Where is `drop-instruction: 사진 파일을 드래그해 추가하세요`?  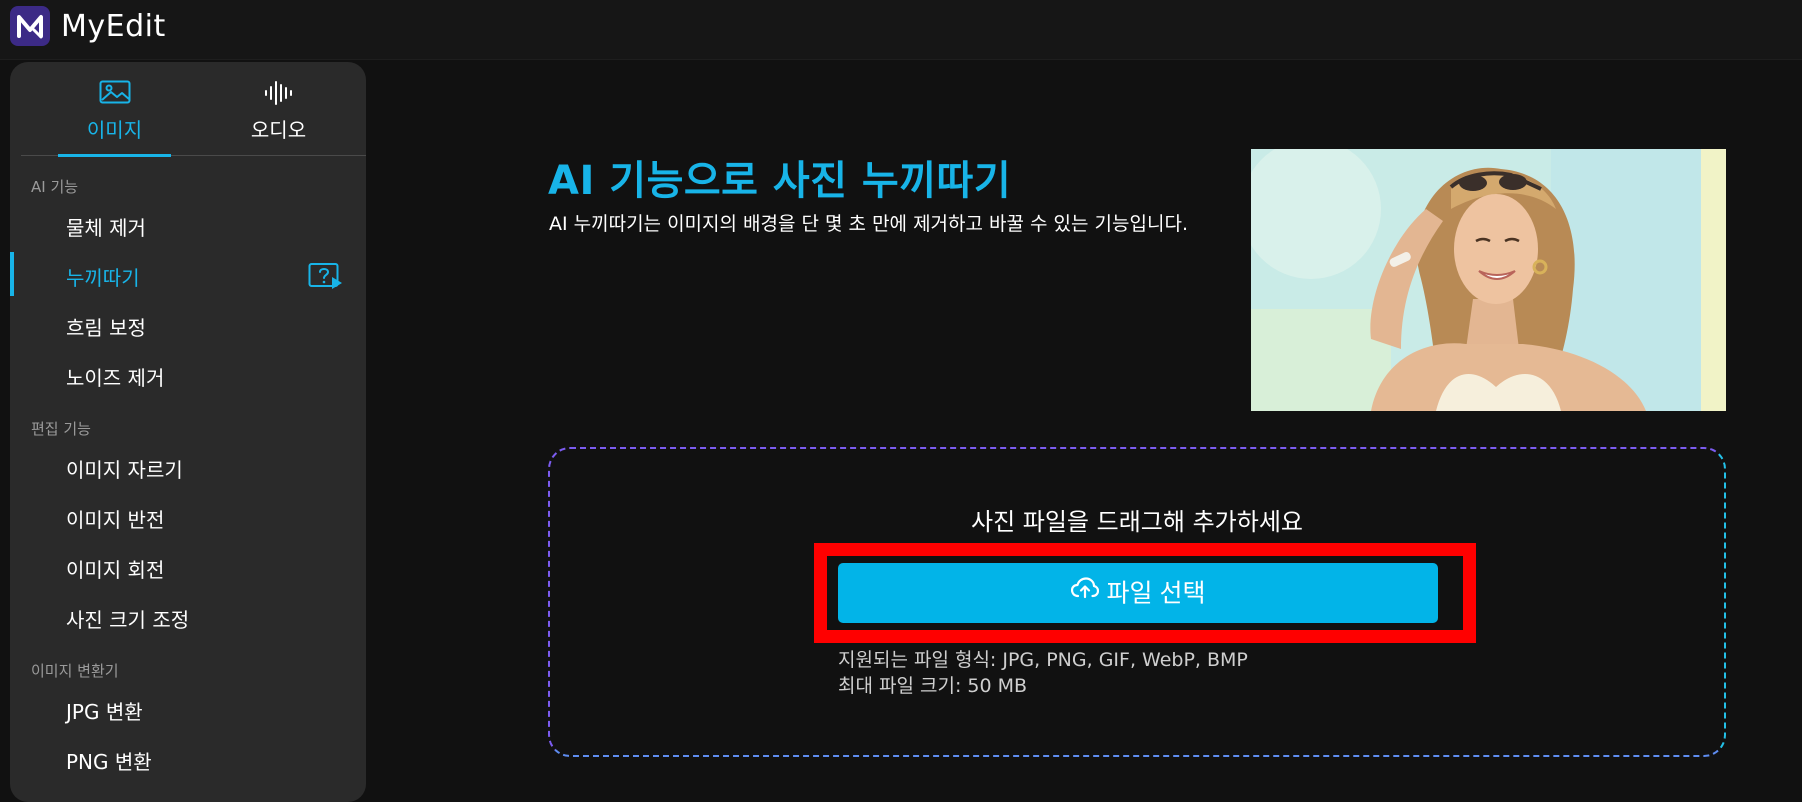 drop-instruction: 사진 파일을 드래그해 추가하세요 is located at coordinates (1136, 522).